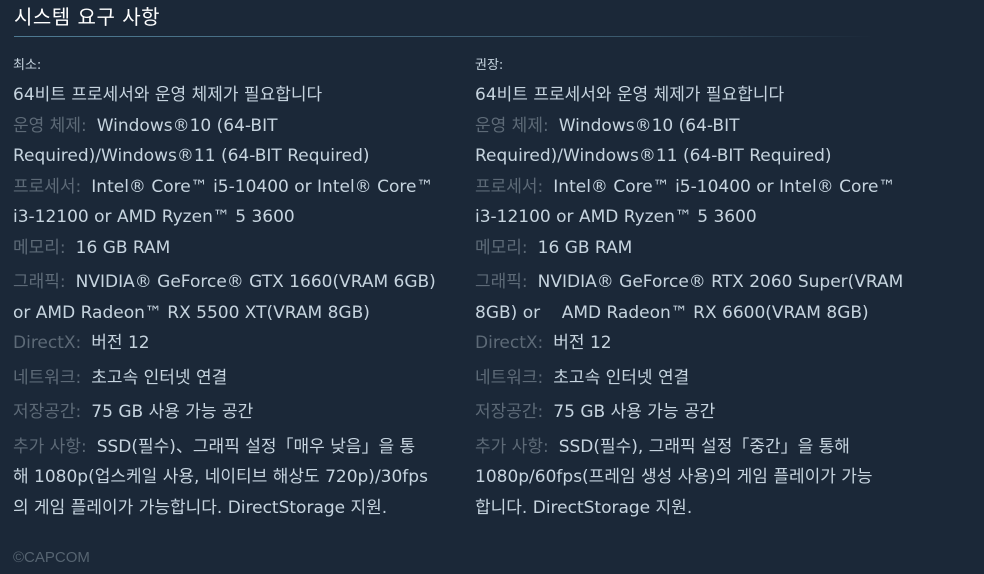 Image resolution: width=984 pixels, height=574 pixels. I want to click on notes-value: SSD(필수), 그래픽 설정「중간」을 통해, so click(704, 446).